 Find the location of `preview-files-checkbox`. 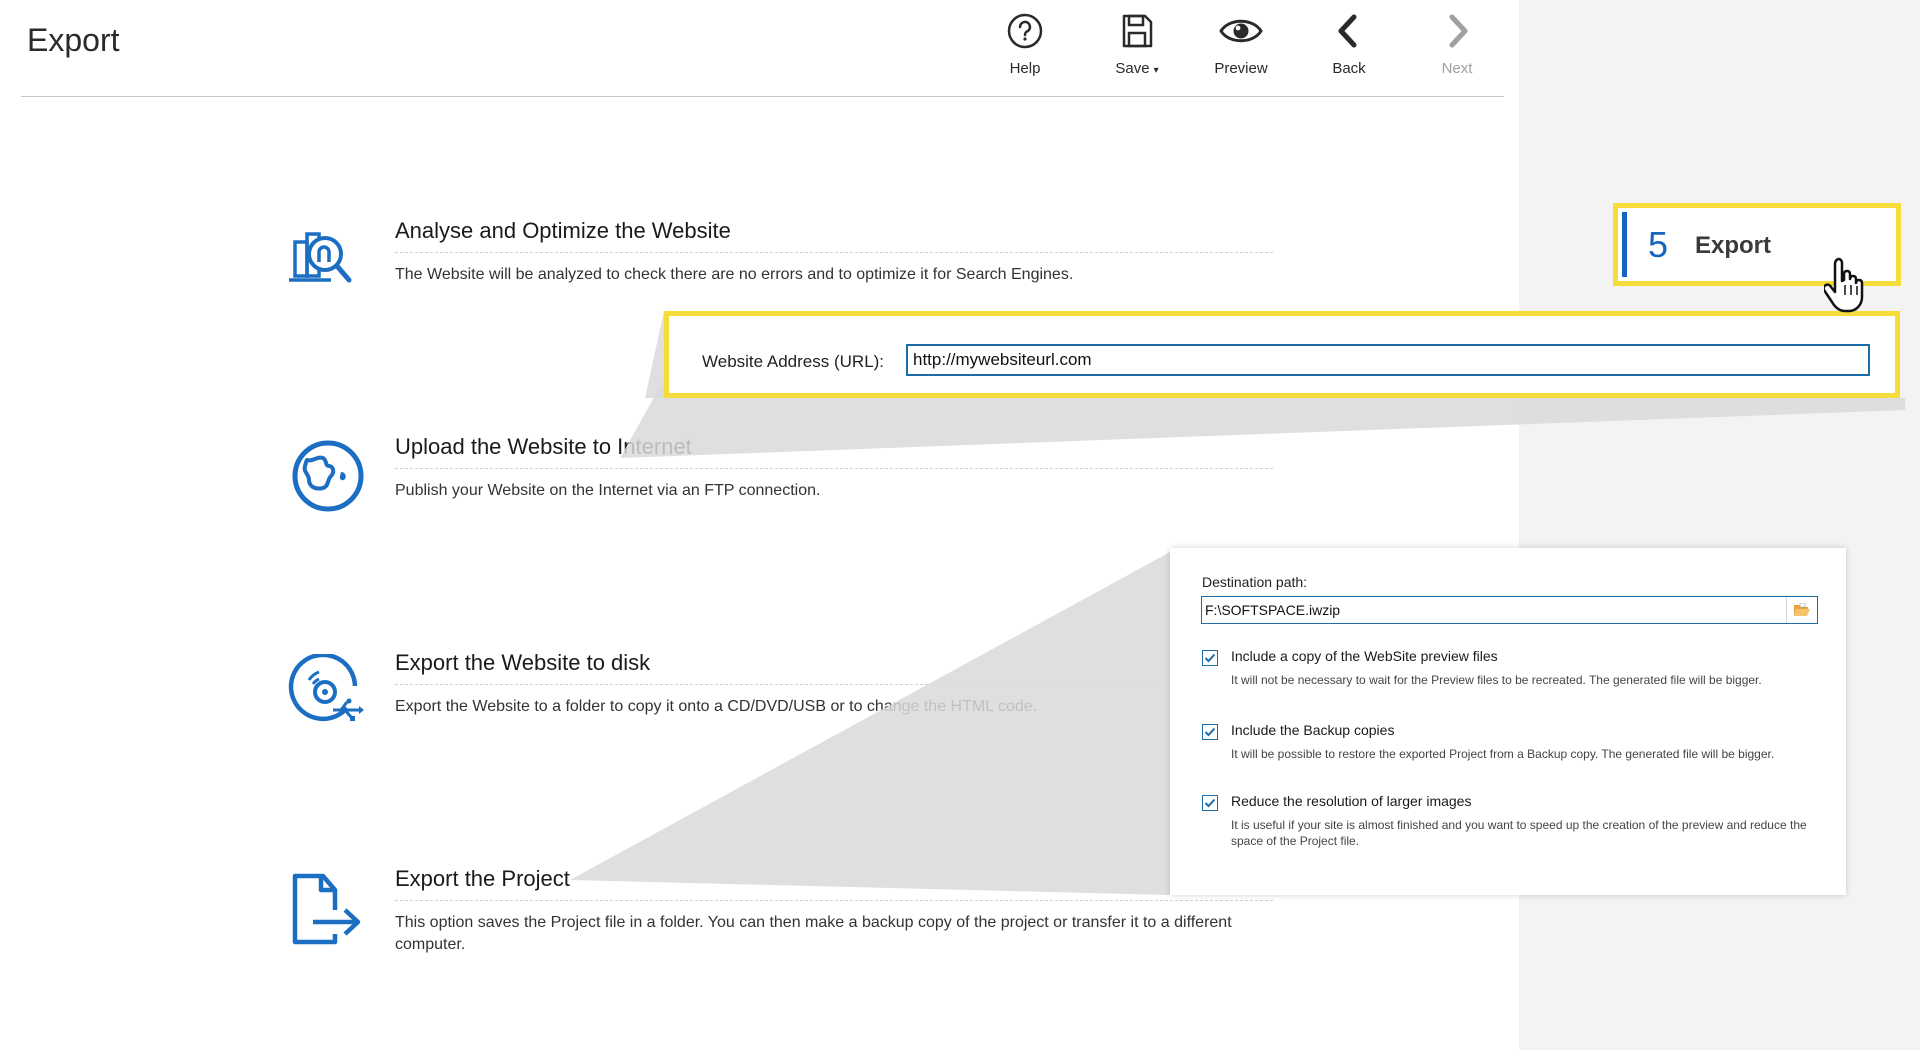

preview-files-checkbox is located at coordinates (1210, 658).